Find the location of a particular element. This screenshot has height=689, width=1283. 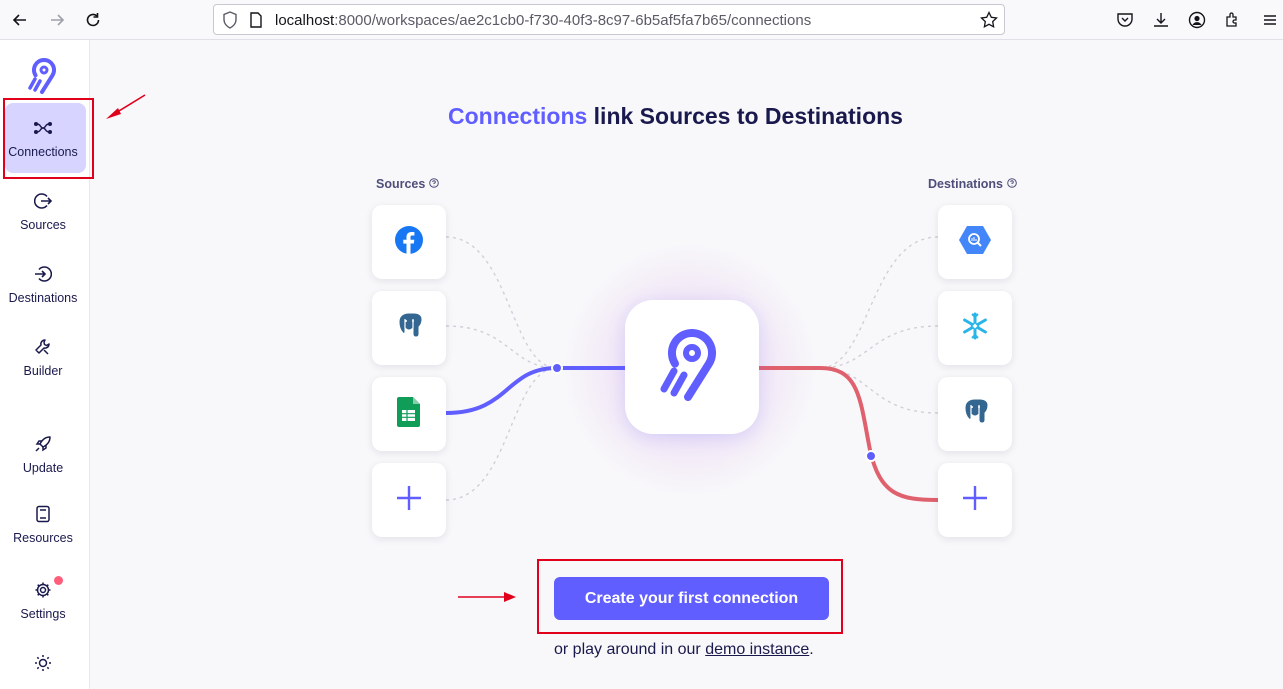

destinations-column-label: Destinations is located at coordinates (972, 184).